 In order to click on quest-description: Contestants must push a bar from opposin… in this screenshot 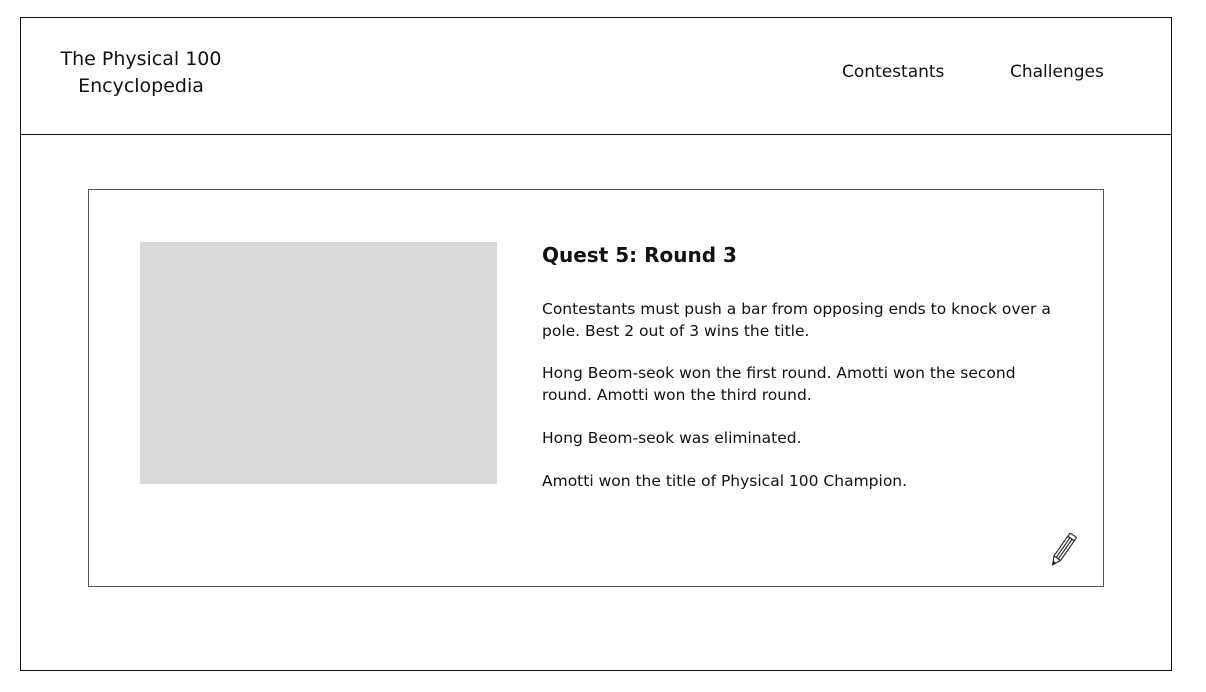, I will do `click(796, 320)`.